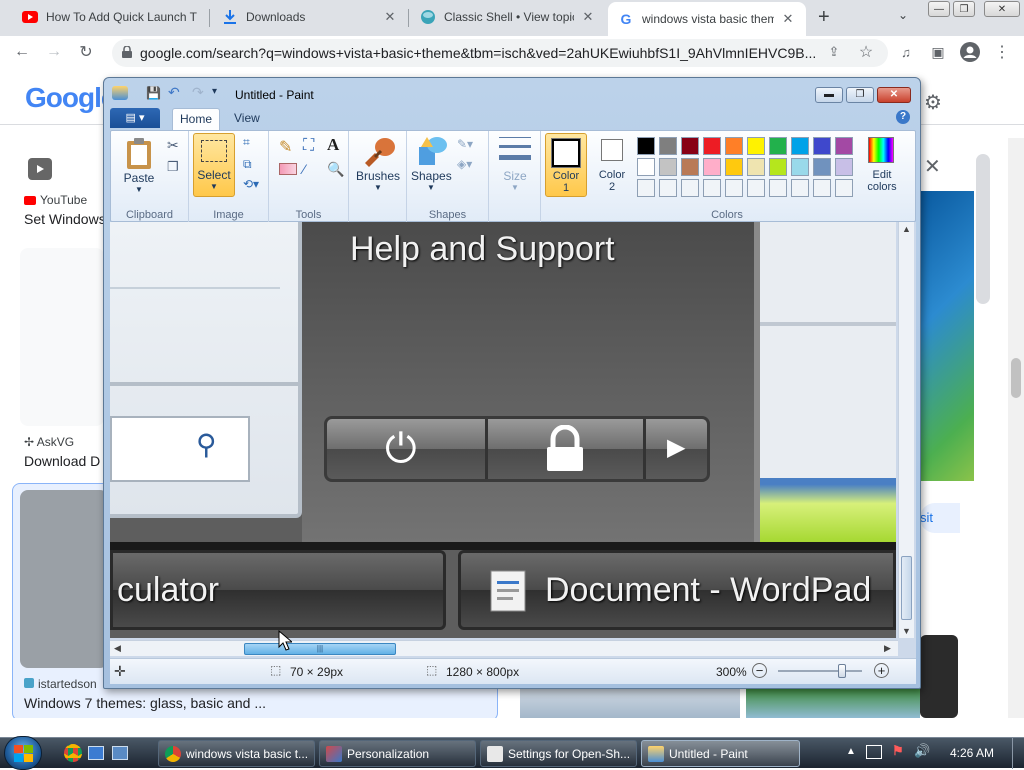 The height and width of the screenshot is (770, 1024). I want to click on chrome-menu-icon: ⋮, so click(1002, 52).